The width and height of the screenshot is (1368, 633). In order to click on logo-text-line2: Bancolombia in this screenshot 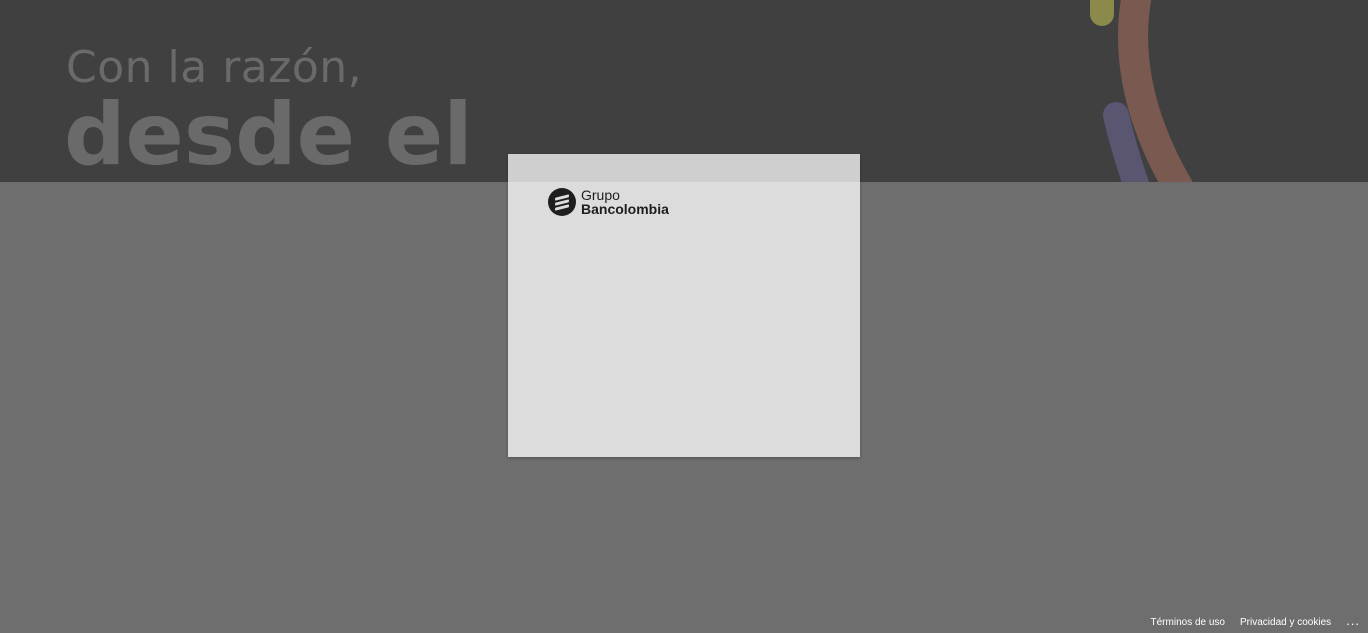, I will do `click(625, 209)`.